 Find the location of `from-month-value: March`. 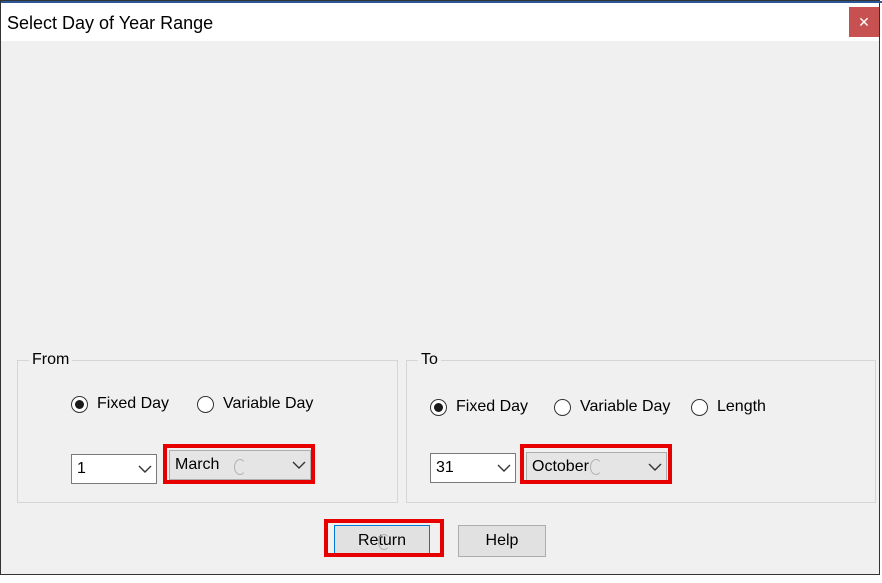

from-month-value: March is located at coordinates (197, 464).